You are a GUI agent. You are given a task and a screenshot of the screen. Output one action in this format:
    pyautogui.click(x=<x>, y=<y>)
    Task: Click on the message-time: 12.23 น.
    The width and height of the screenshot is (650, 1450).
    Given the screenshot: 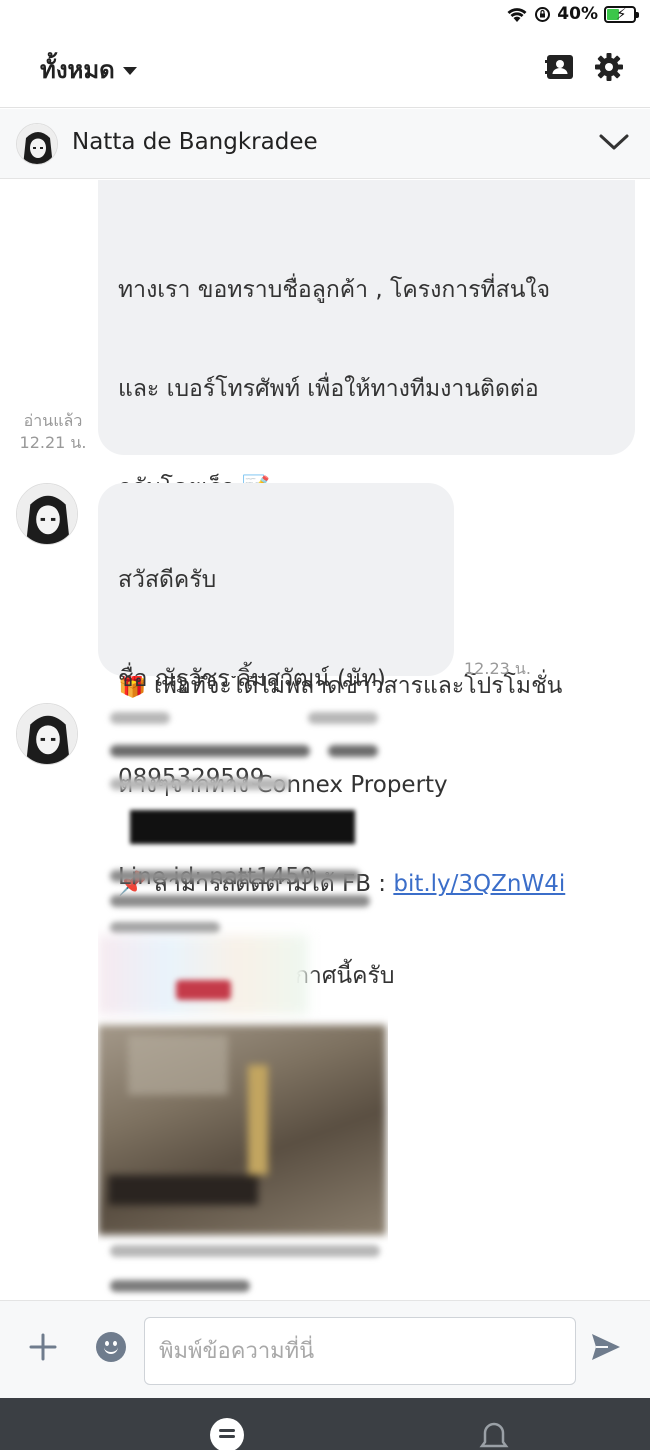 What is the action you would take?
    pyautogui.click(x=497, y=668)
    